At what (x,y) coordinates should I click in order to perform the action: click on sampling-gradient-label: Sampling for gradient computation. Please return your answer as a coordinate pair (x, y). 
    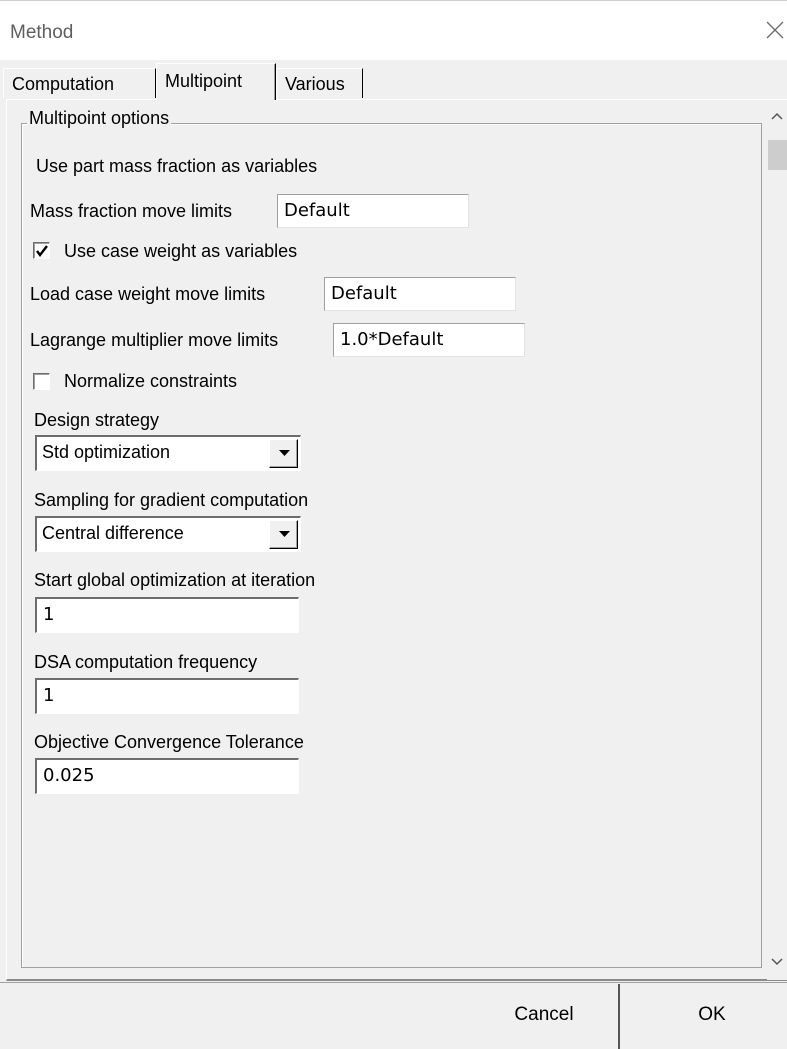
    Looking at the image, I should click on (171, 500).